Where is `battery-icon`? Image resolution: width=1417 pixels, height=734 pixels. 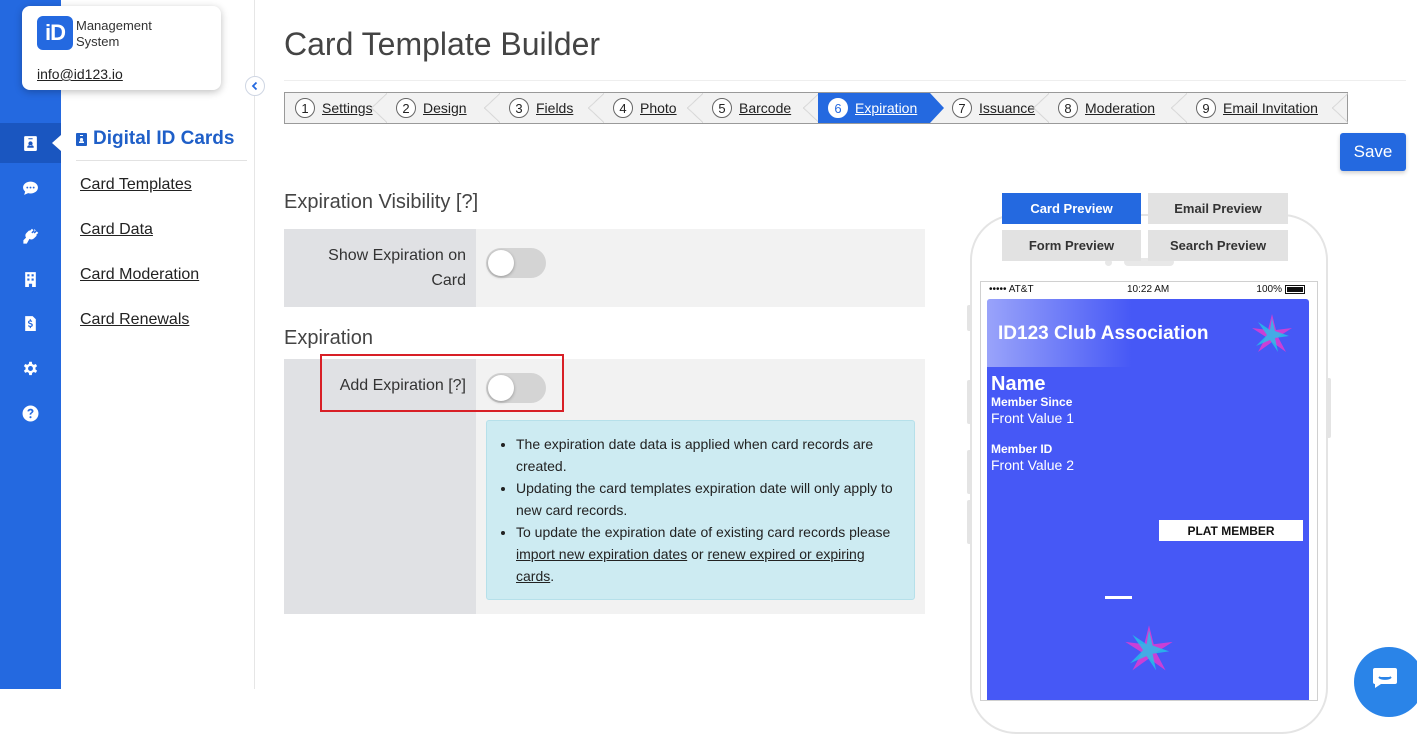 battery-icon is located at coordinates (1295, 289).